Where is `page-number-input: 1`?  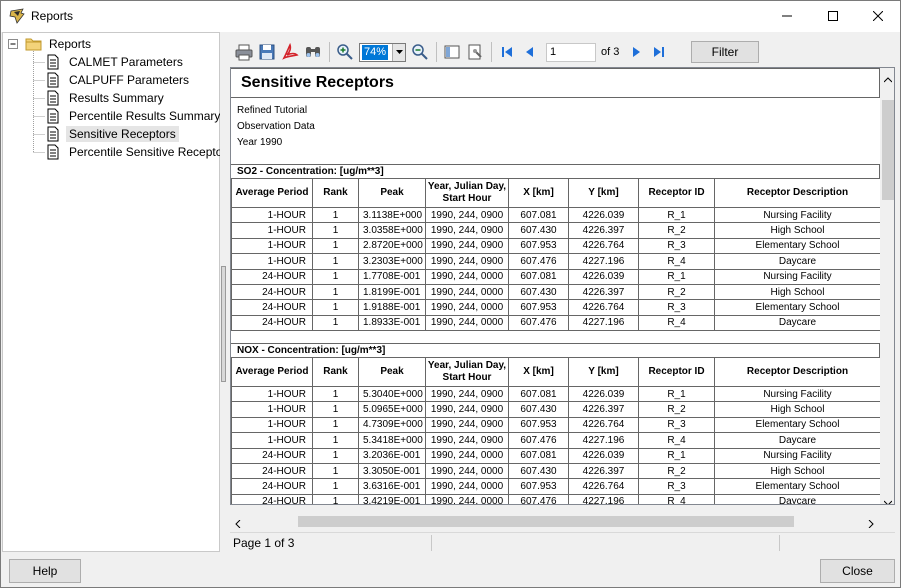 page-number-input: 1 is located at coordinates (571, 52).